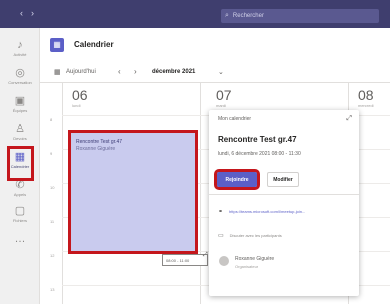 The width and height of the screenshot is (390, 304). Describe the element at coordinates (96, 149) in the screenshot. I see `event-organizer: Roxanne Giguère` at that location.